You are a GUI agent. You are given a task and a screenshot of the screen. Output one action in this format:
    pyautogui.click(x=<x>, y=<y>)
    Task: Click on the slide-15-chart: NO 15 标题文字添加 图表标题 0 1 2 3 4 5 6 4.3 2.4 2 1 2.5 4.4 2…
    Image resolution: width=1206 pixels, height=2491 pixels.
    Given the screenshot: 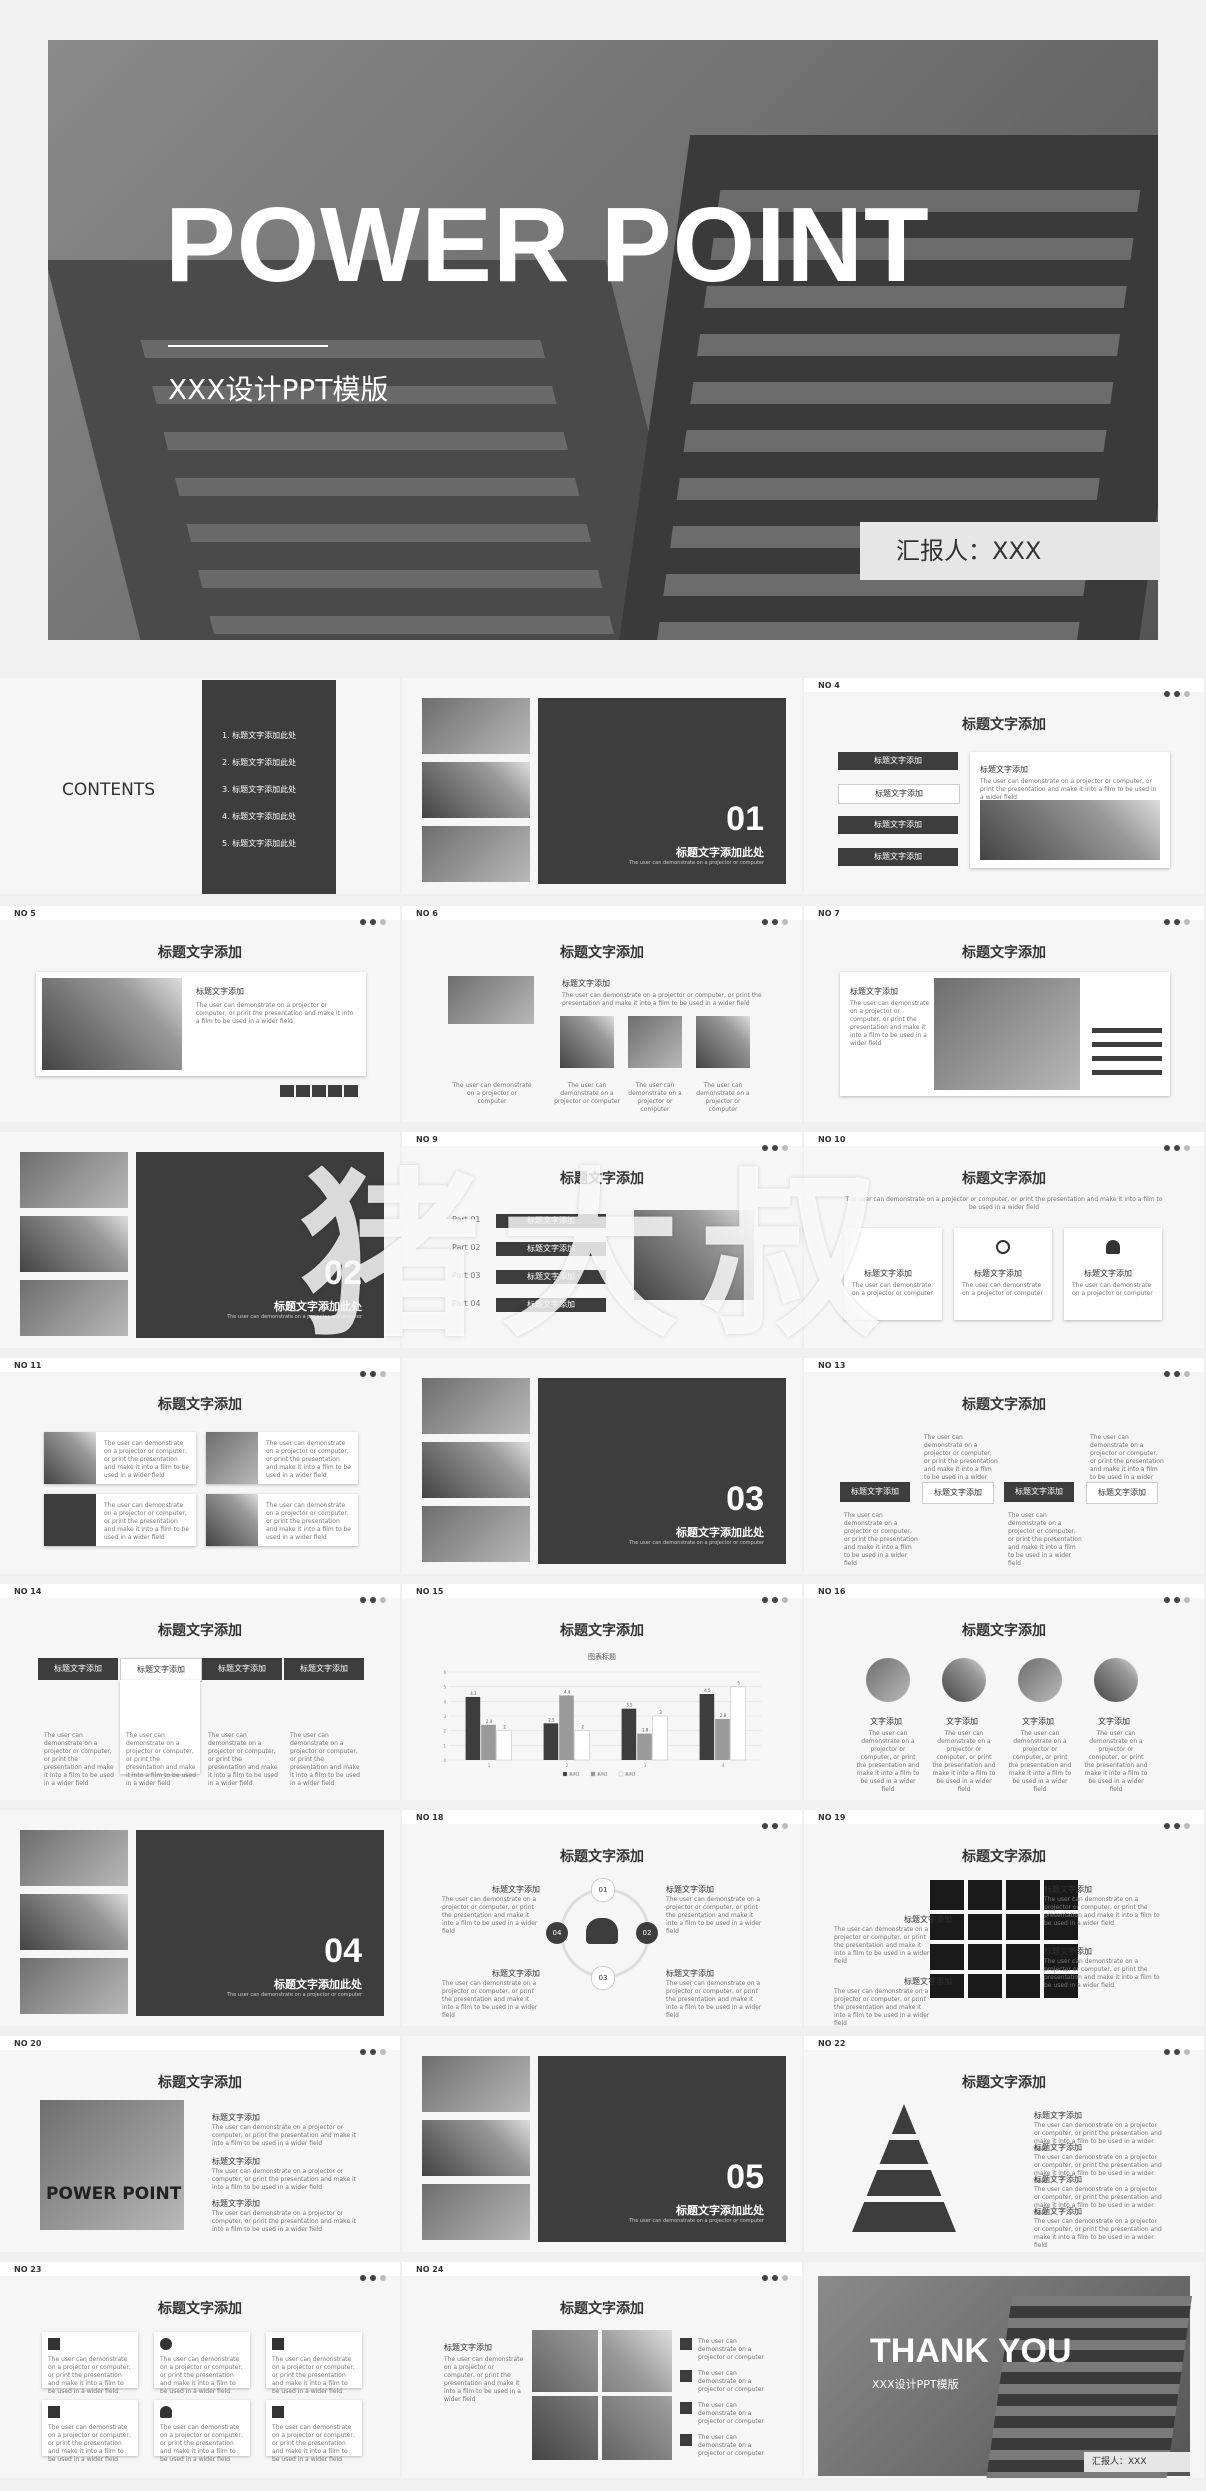 What is the action you would take?
    pyautogui.click(x=602, y=1692)
    